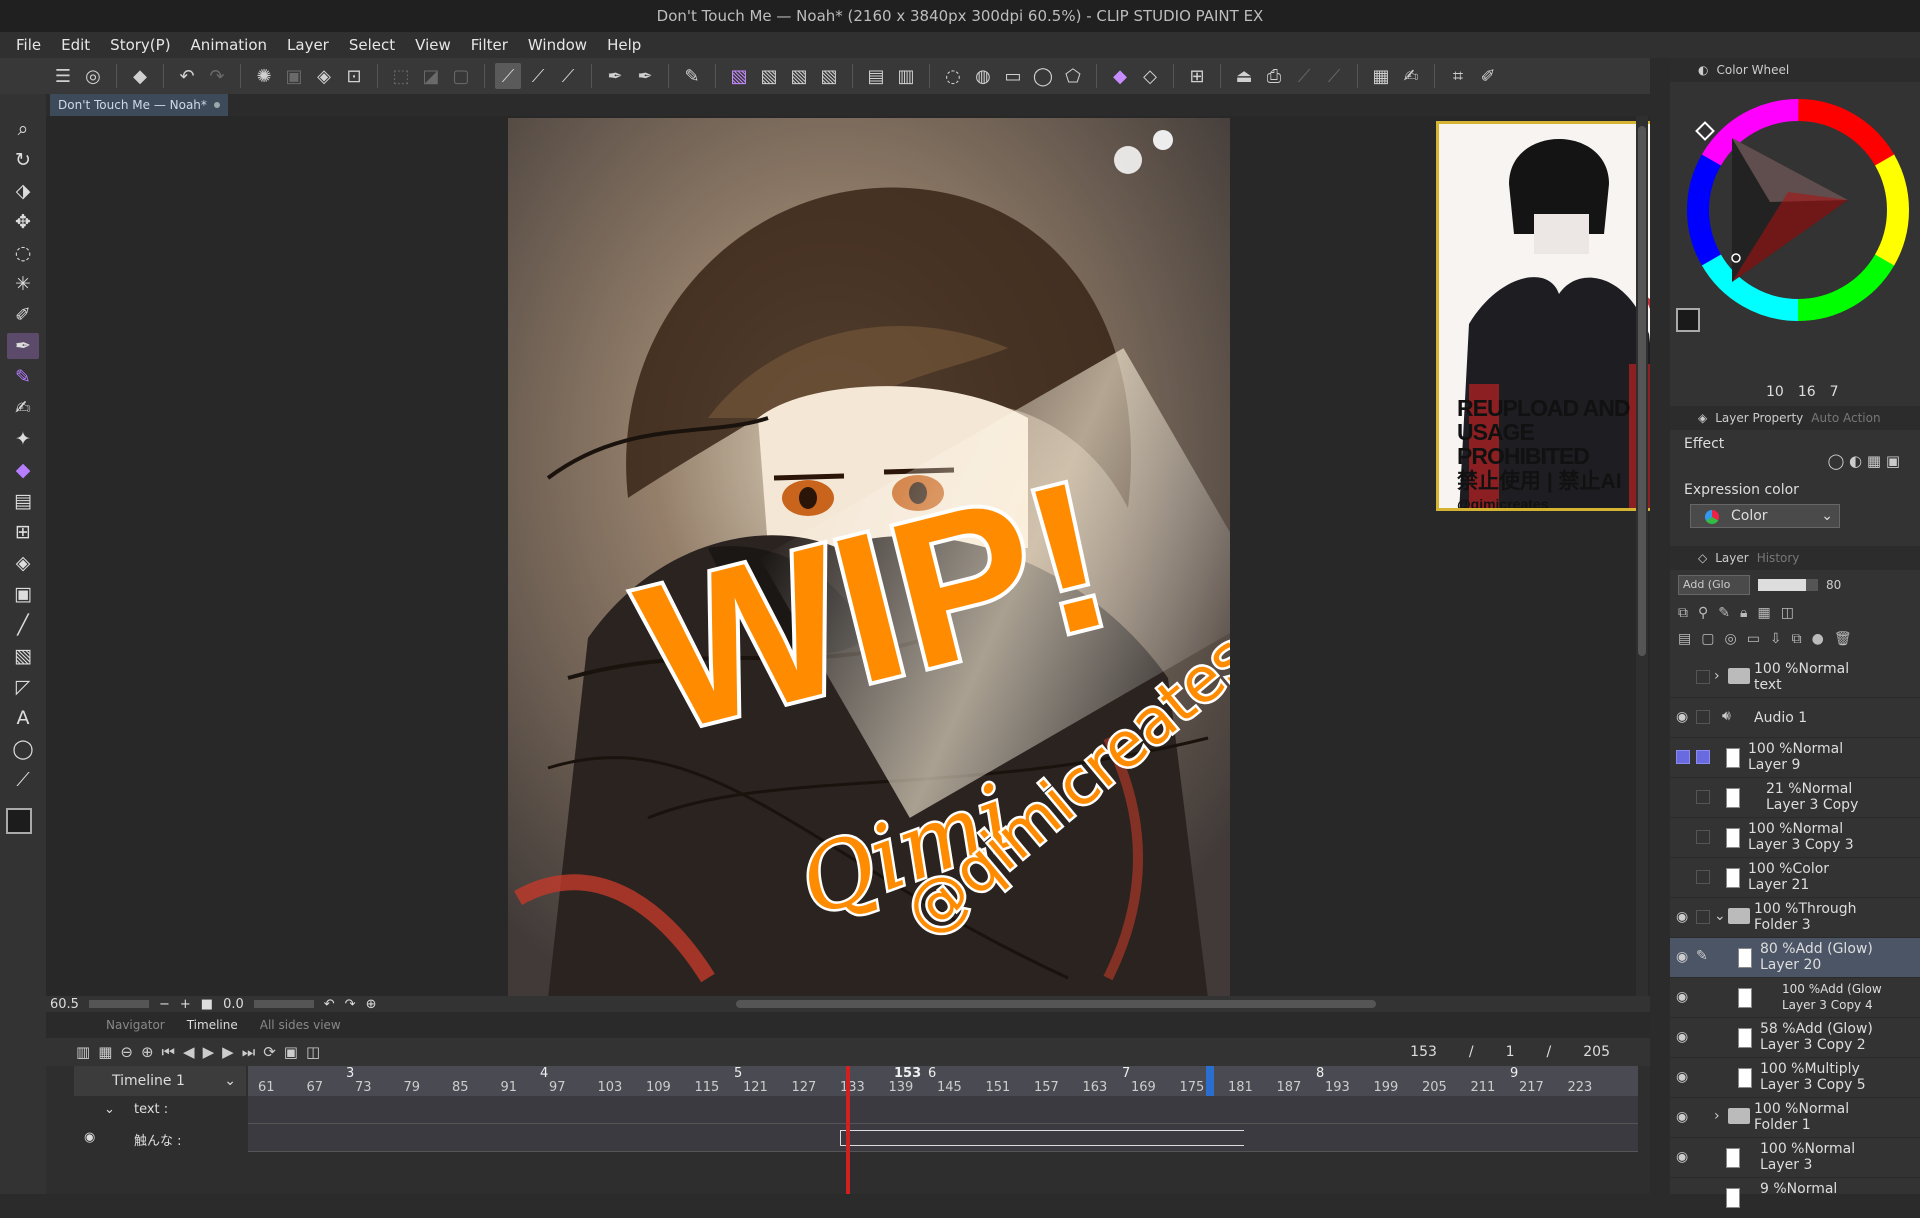 This screenshot has width=1920, height=1218. I want to click on color-fg-bg-swatch, so click(1693, 325).